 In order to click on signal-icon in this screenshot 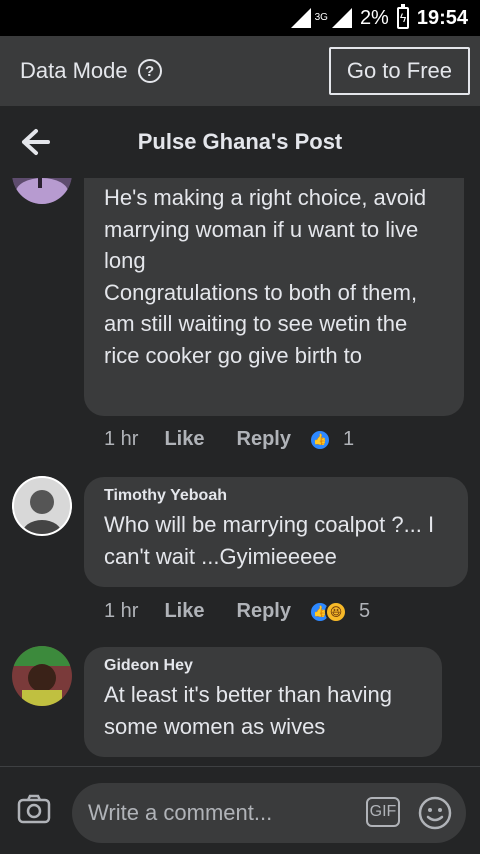, I will do `click(300, 18)`.